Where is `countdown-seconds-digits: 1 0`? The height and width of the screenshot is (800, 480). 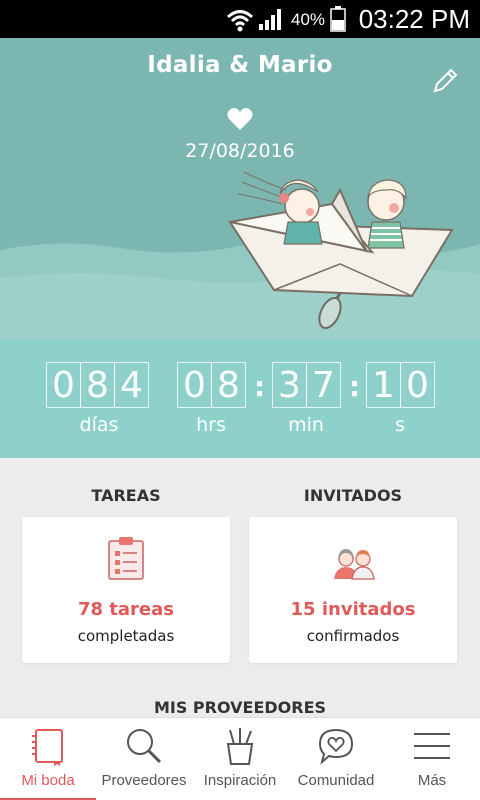 countdown-seconds-digits: 1 0 is located at coordinates (400, 385).